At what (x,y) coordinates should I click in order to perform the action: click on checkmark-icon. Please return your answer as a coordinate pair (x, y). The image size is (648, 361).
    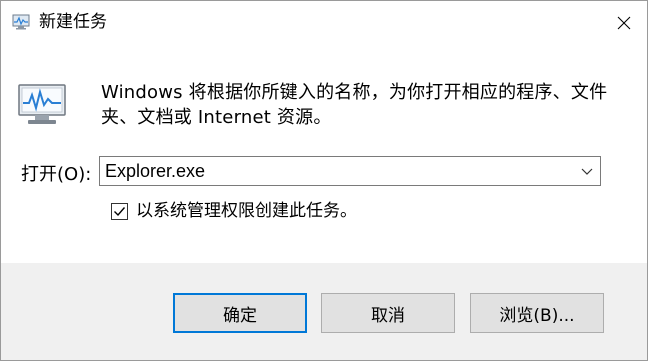
    Looking at the image, I should click on (120, 211).